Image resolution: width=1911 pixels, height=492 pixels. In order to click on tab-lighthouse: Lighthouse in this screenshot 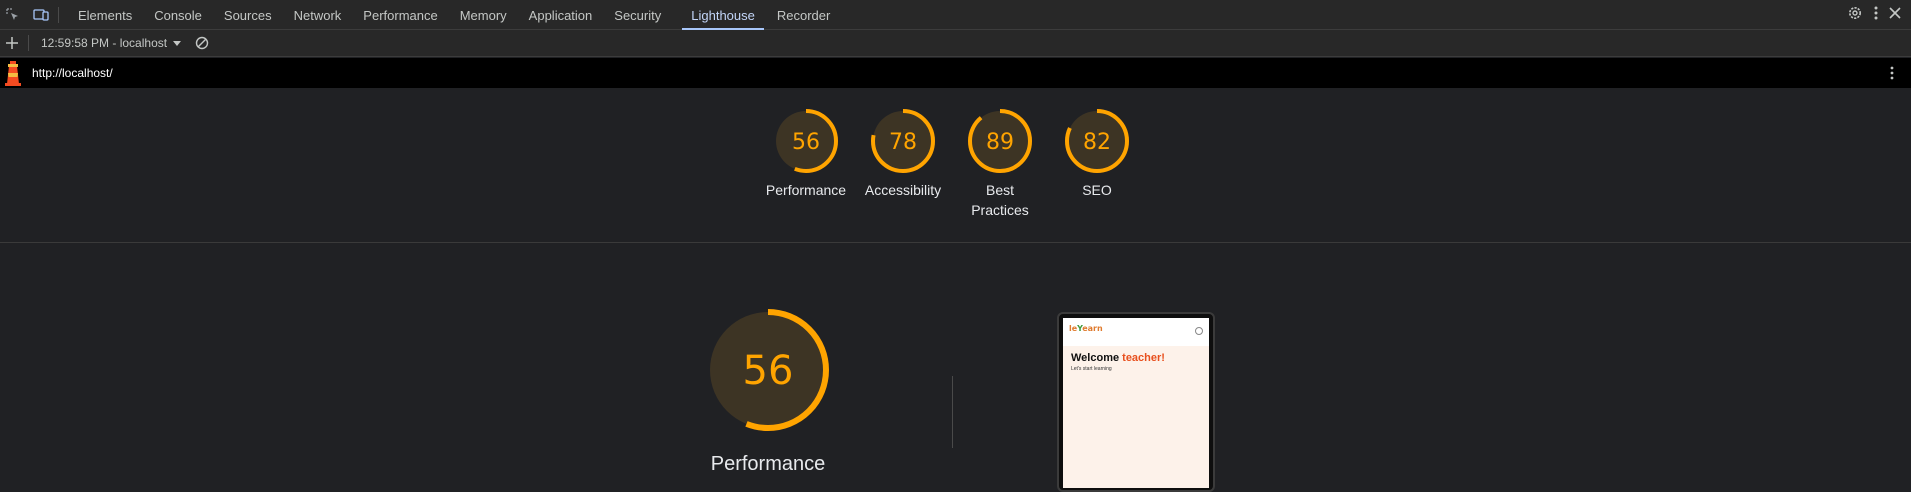, I will do `click(723, 15)`.